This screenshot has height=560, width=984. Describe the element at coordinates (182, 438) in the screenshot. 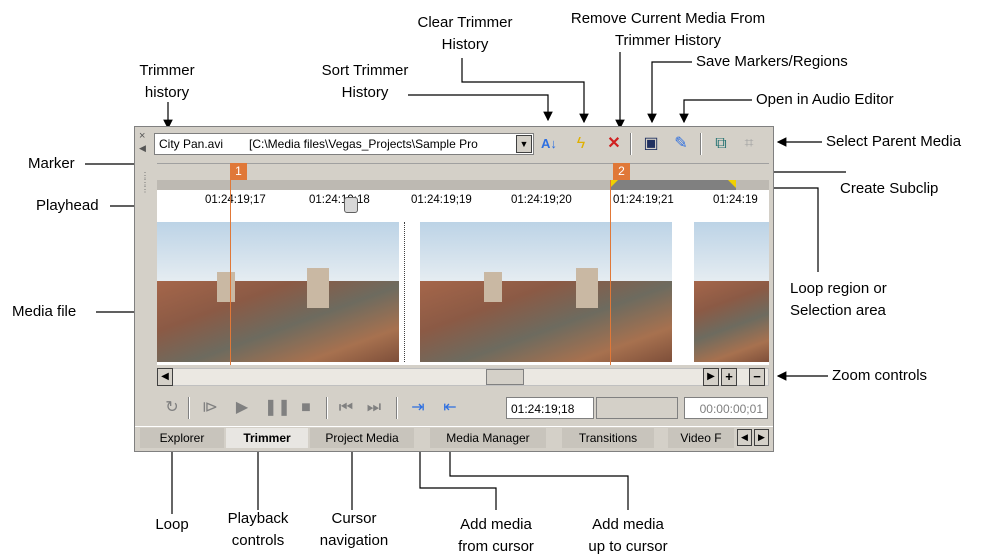

I see `tab-explorer: Explorer` at that location.